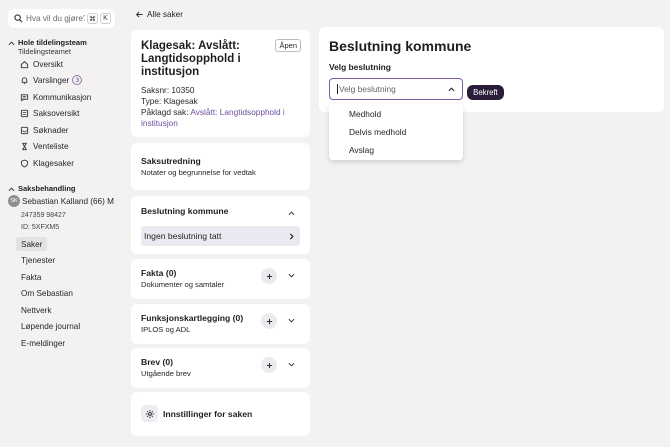 The image size is (670, 447). I want to click on fakta-subtitle: Dokumenter og samtaler, so click(183, 284).